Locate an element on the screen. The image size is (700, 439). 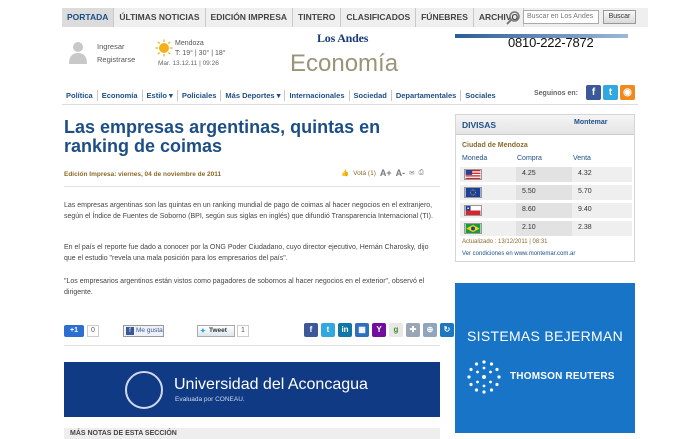
nav-estilo-label: Estilo is located at coordinates (156, 95).